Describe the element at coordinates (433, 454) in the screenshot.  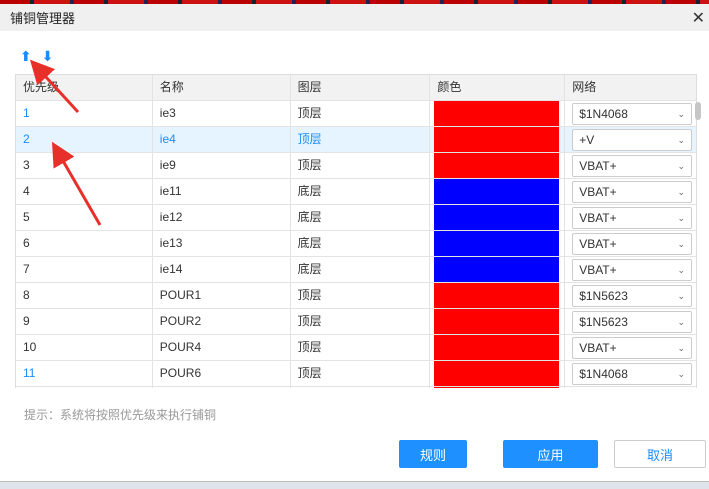
I see `rules-button: 规则` at that location.